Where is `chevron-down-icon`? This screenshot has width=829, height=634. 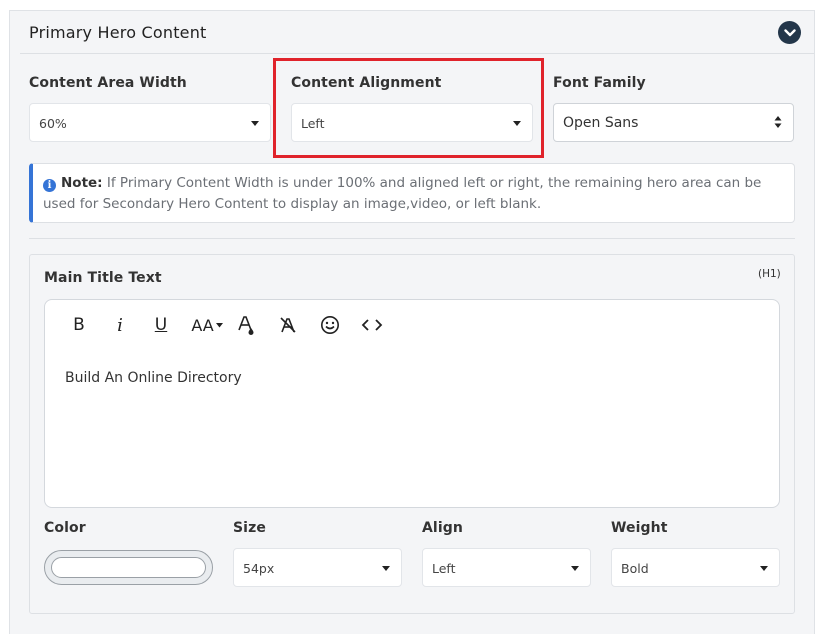 chevron-down-icon is located at coordinates (789, 32).